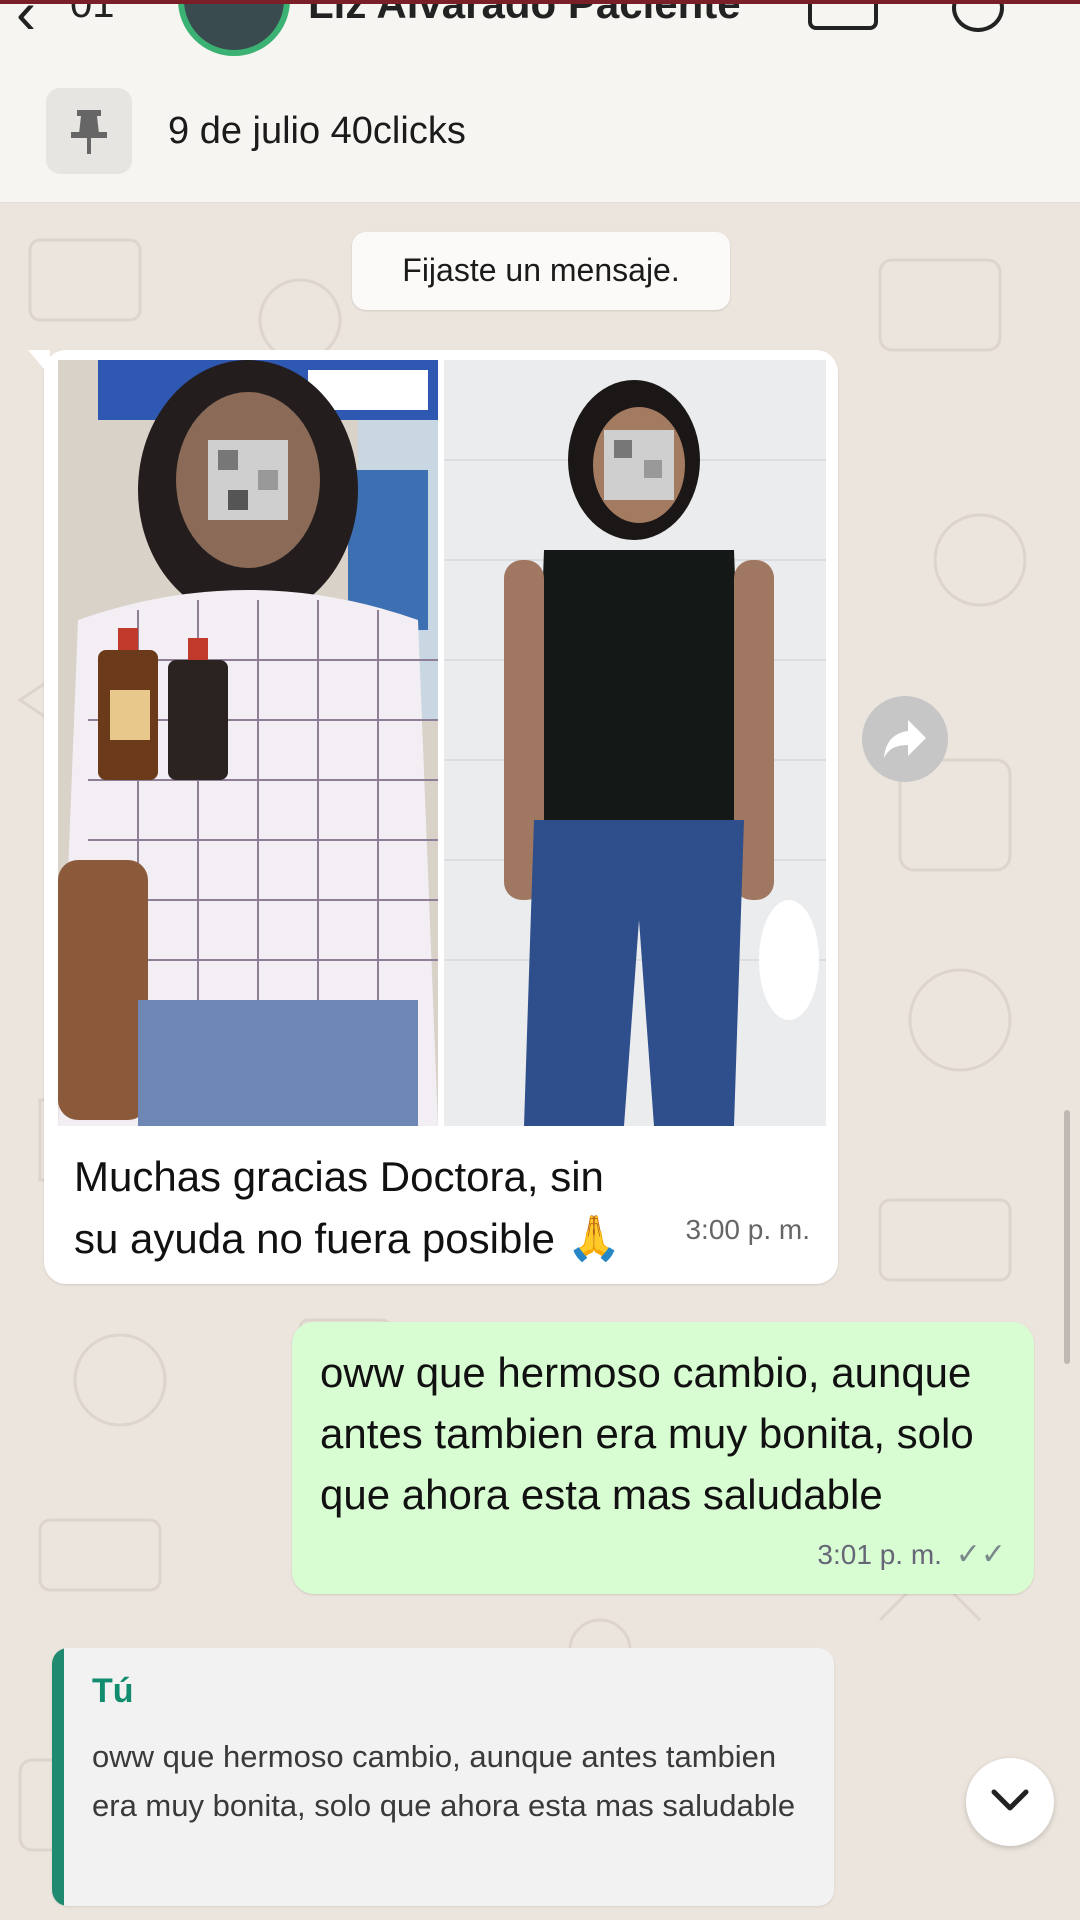 The image size is (1080, 1920). I want to click on video-call-icon, so click(843, 17).